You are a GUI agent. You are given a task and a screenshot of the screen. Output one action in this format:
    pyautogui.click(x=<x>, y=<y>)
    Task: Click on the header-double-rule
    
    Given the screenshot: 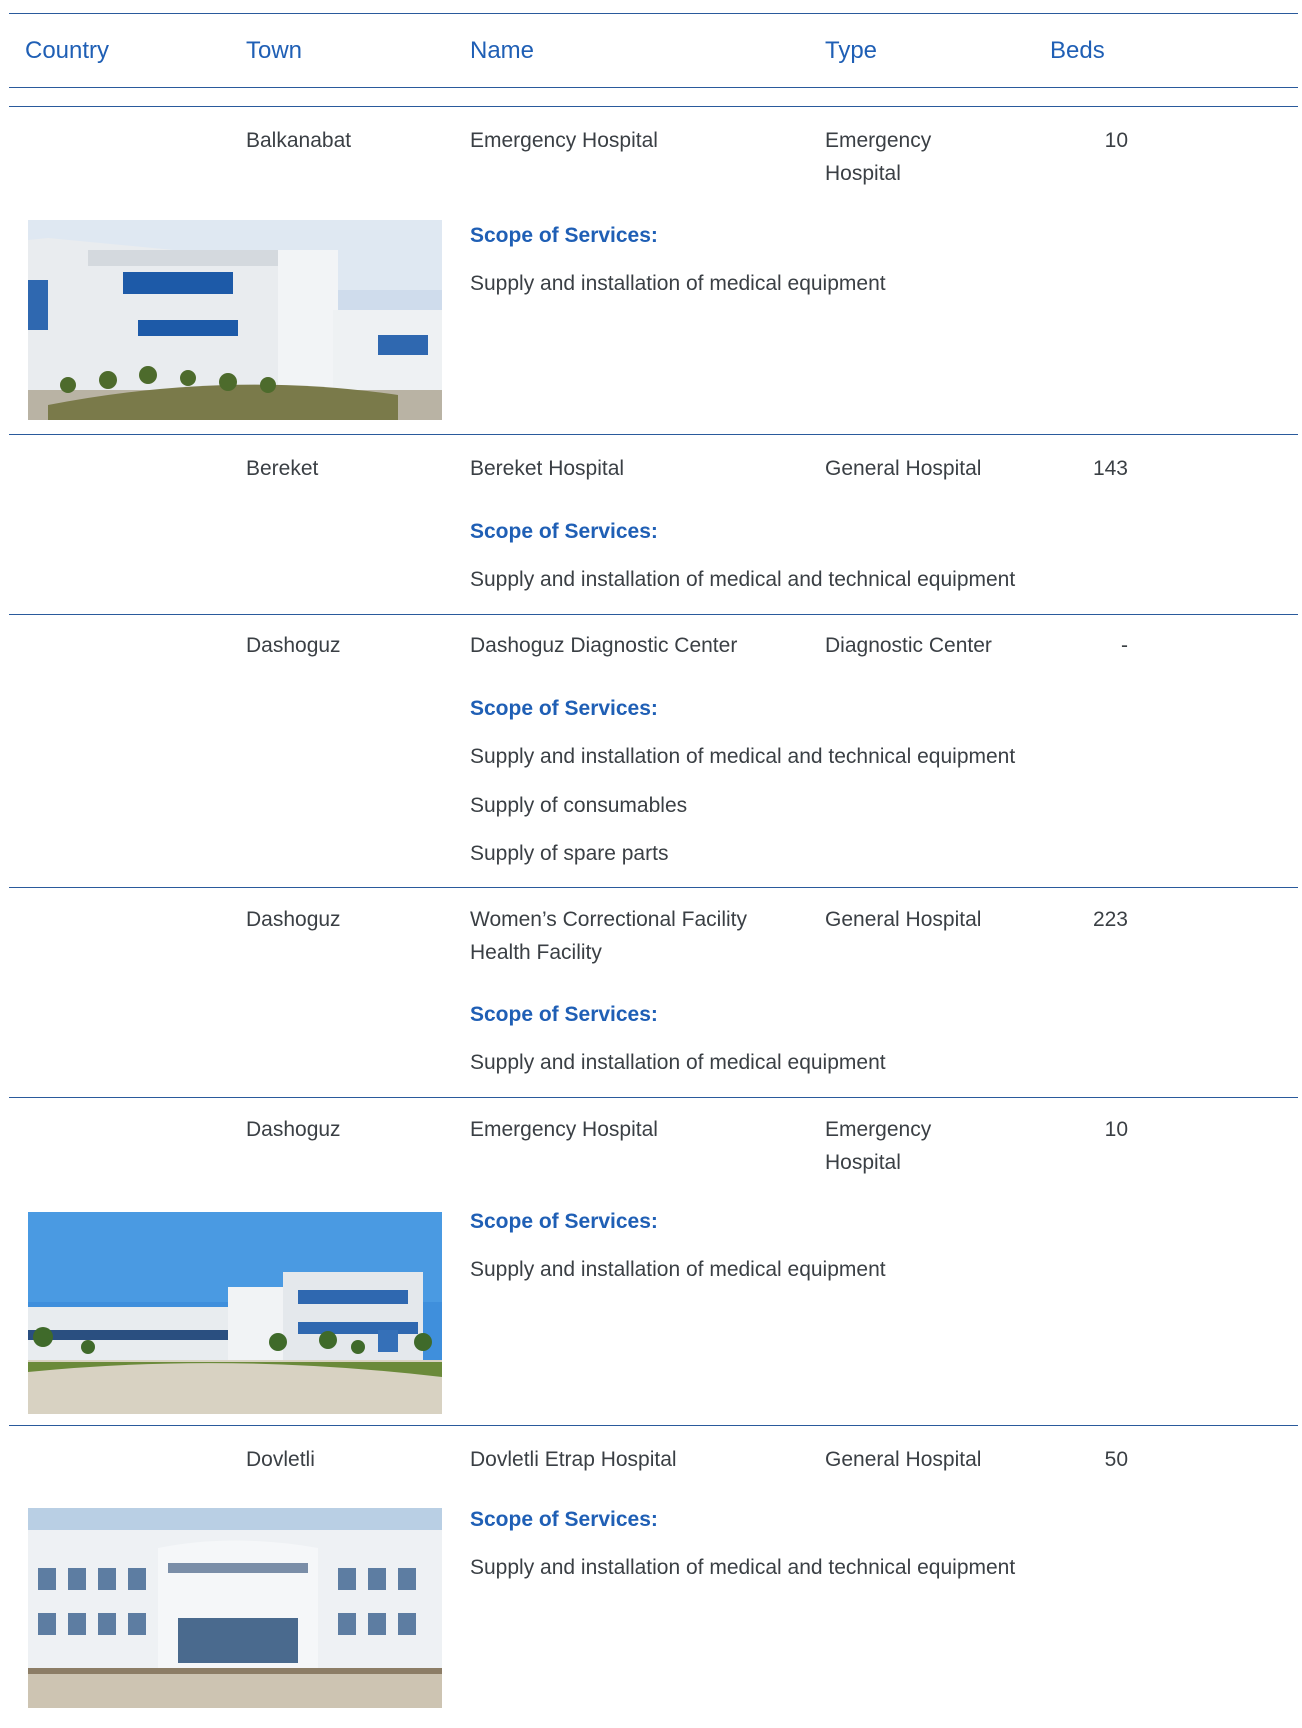 What is the action you would take?
    pyautogui.click(x=653, y=106)
    